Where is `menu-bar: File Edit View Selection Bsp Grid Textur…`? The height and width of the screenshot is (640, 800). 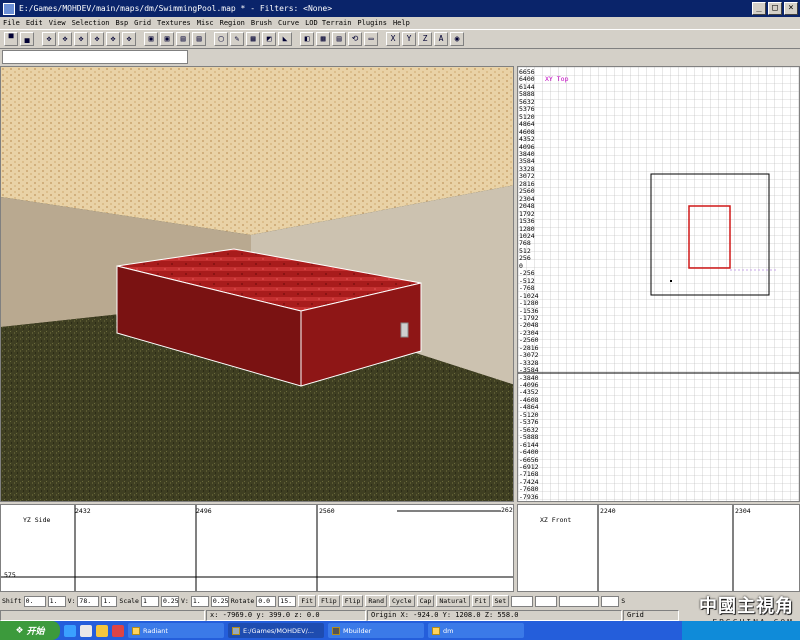
menu-bar: File Edit View Selection Bsp Grid Textur… is located at coordinates (400, 23).